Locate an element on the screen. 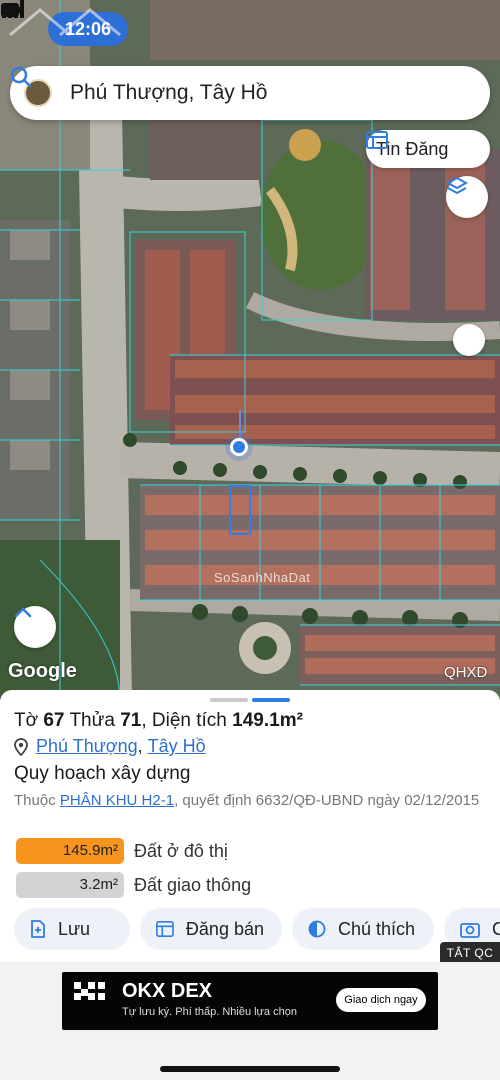 The height and width of the screenshot is (1080, 500). plan-zone-link: PHÂN KHU H2-1 is located at coordinates (117, 800).